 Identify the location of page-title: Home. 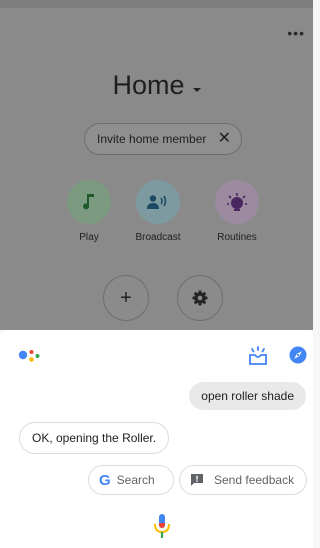
(148, 85).